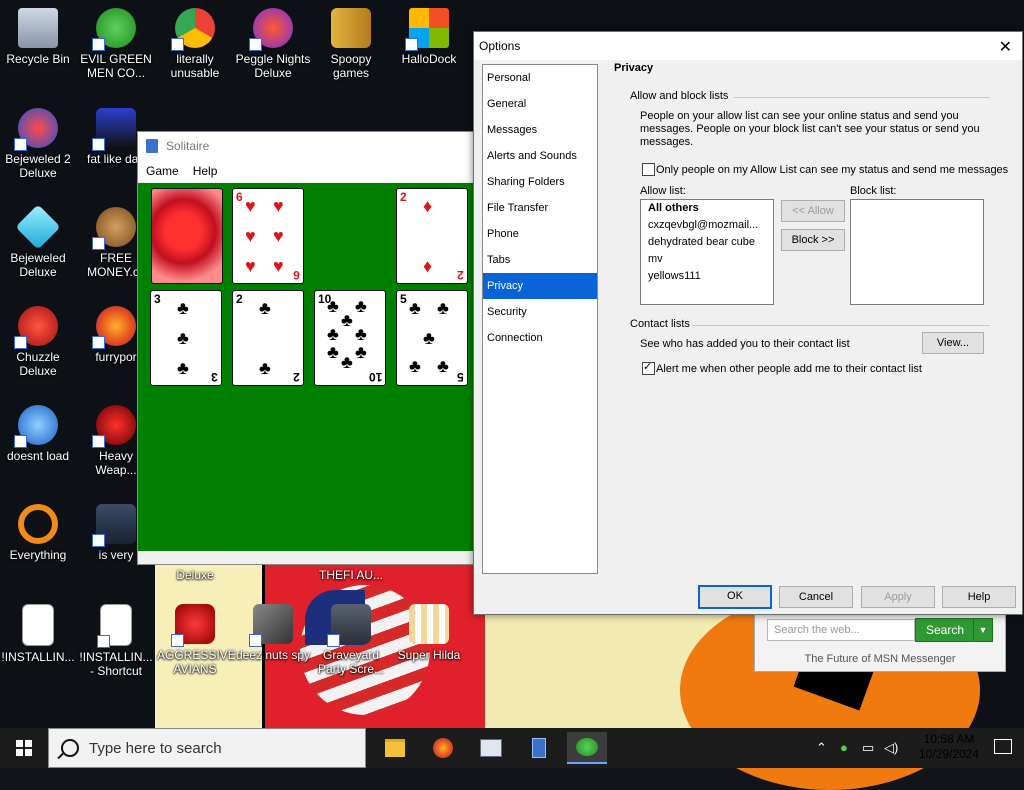  Describe the element at coordinates (707, 242) in the screenshot. I see `list-item: dehydrated bear cube` at that location.